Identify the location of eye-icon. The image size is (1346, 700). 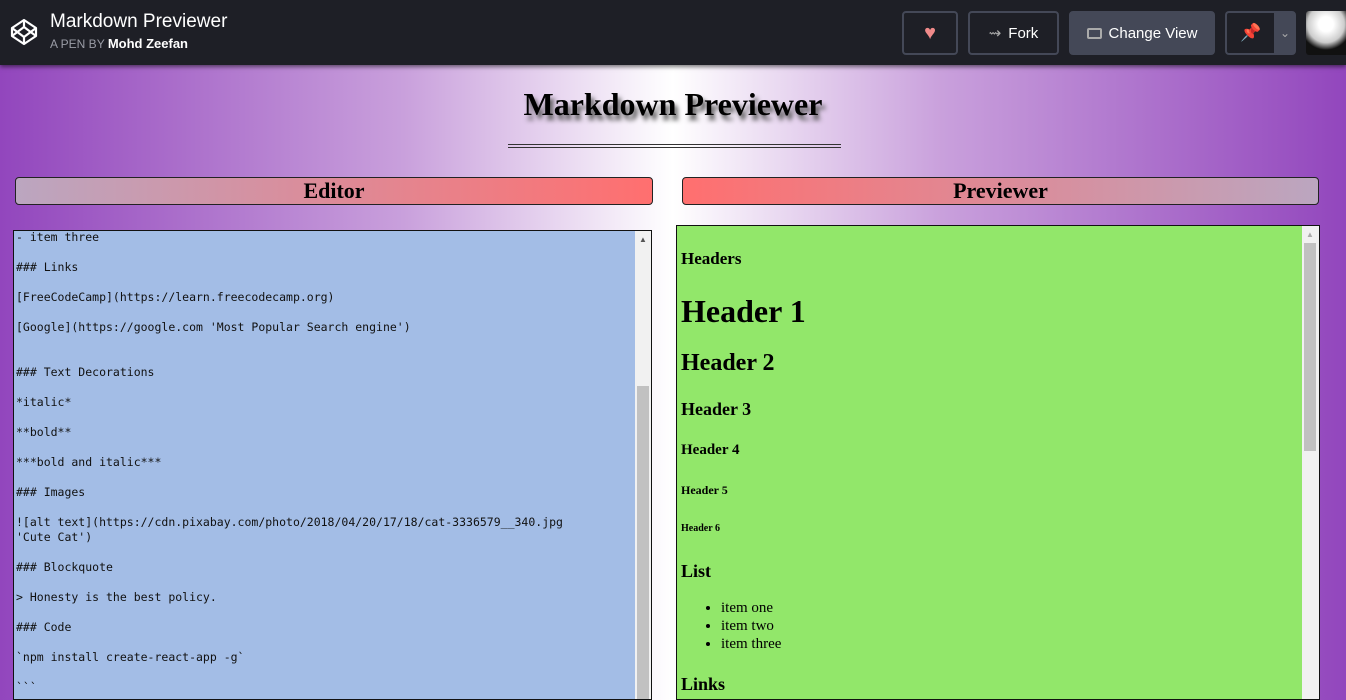
(1094, 33).